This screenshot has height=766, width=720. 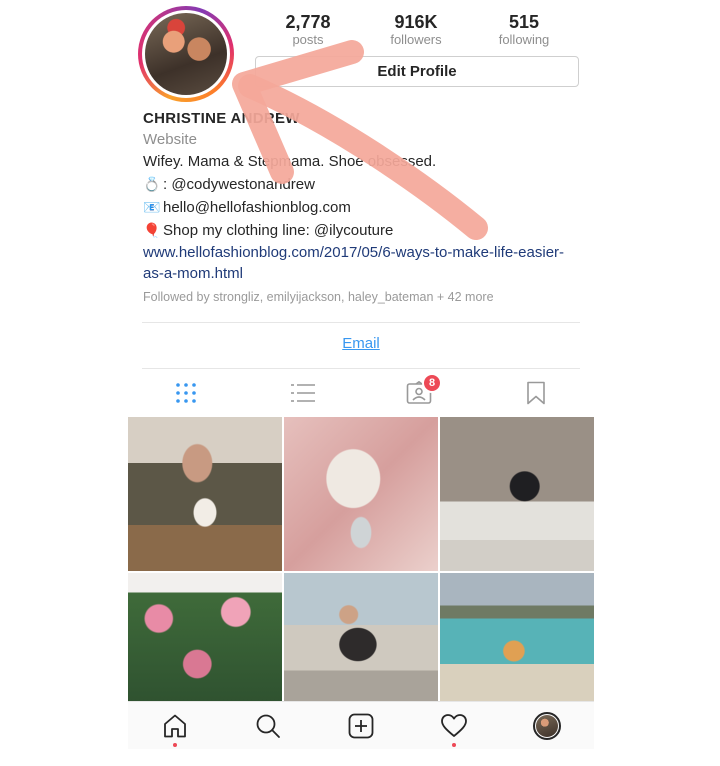 I want to click on profile-avatar-icon, so click(x=547, y=725).